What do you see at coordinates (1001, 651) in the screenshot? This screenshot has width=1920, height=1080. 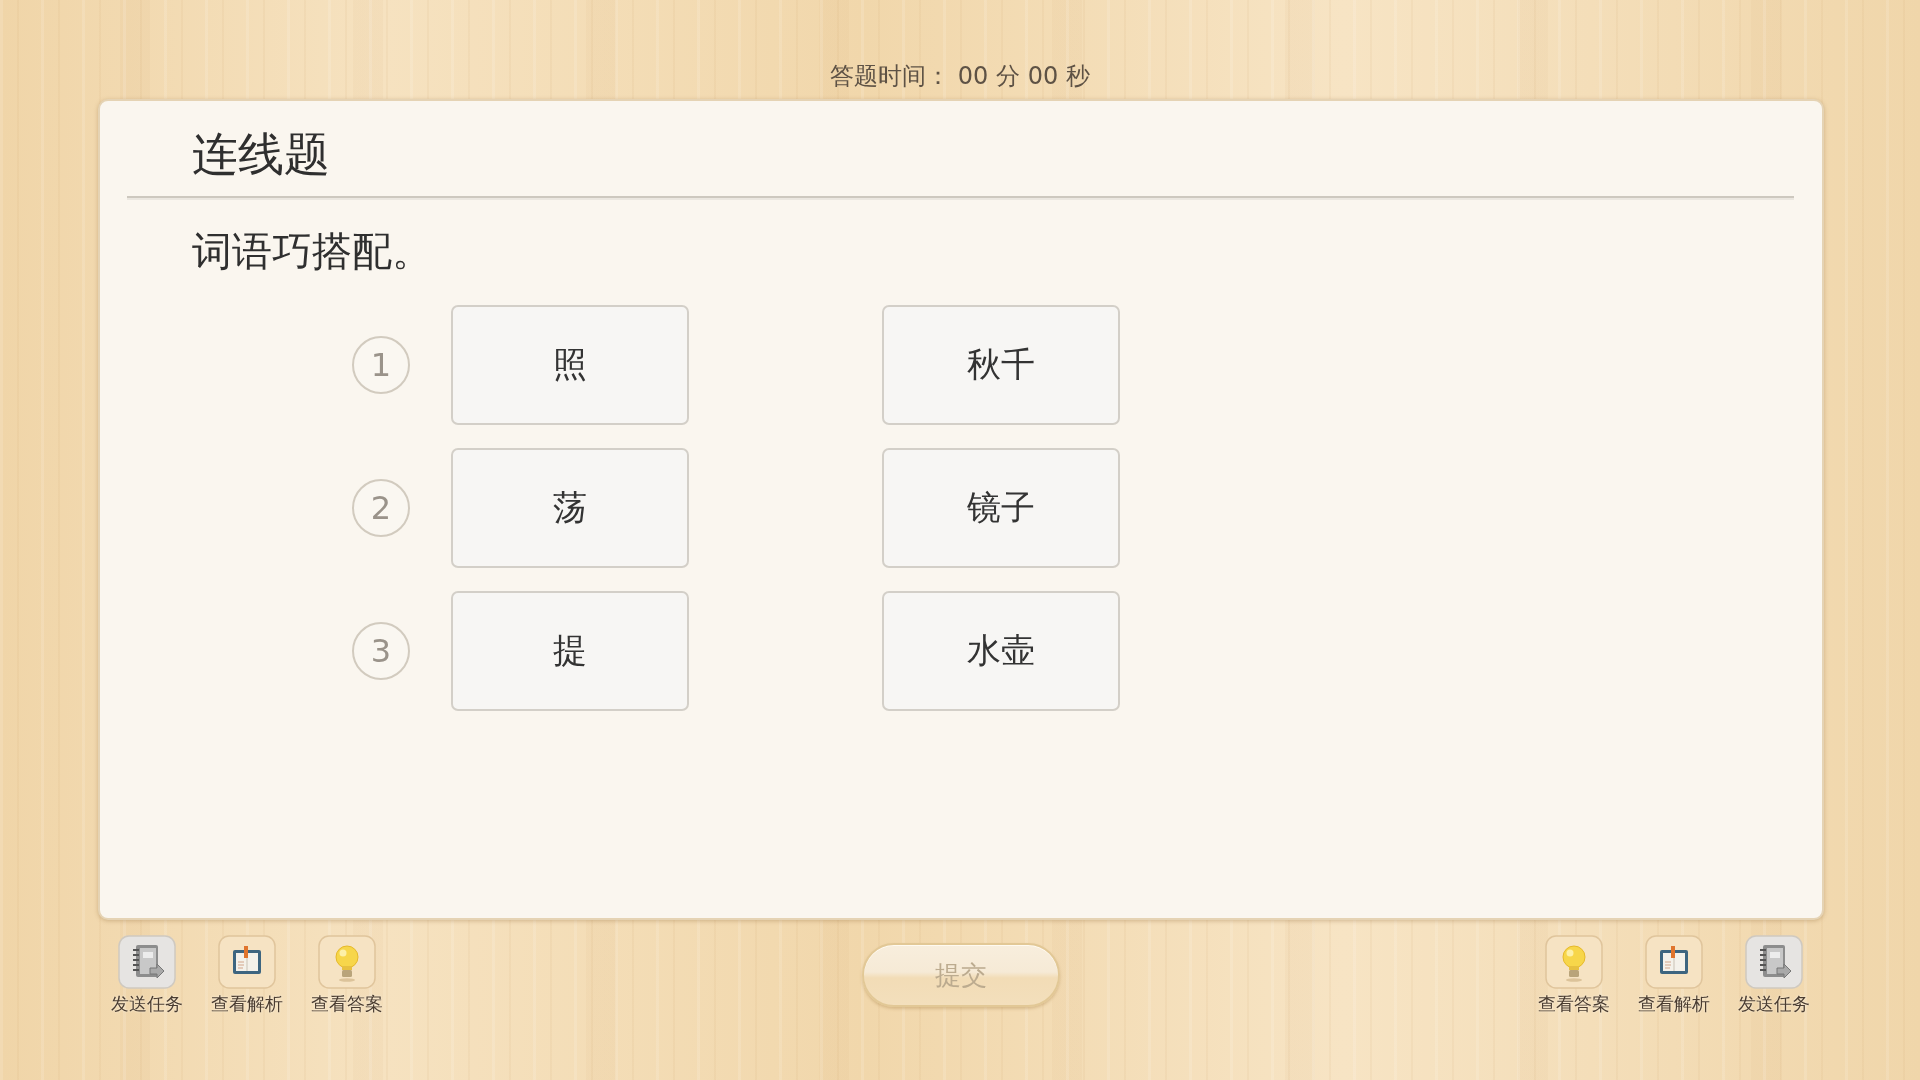 I see `word-card: 水壶` at bounding box center [1001, 651].